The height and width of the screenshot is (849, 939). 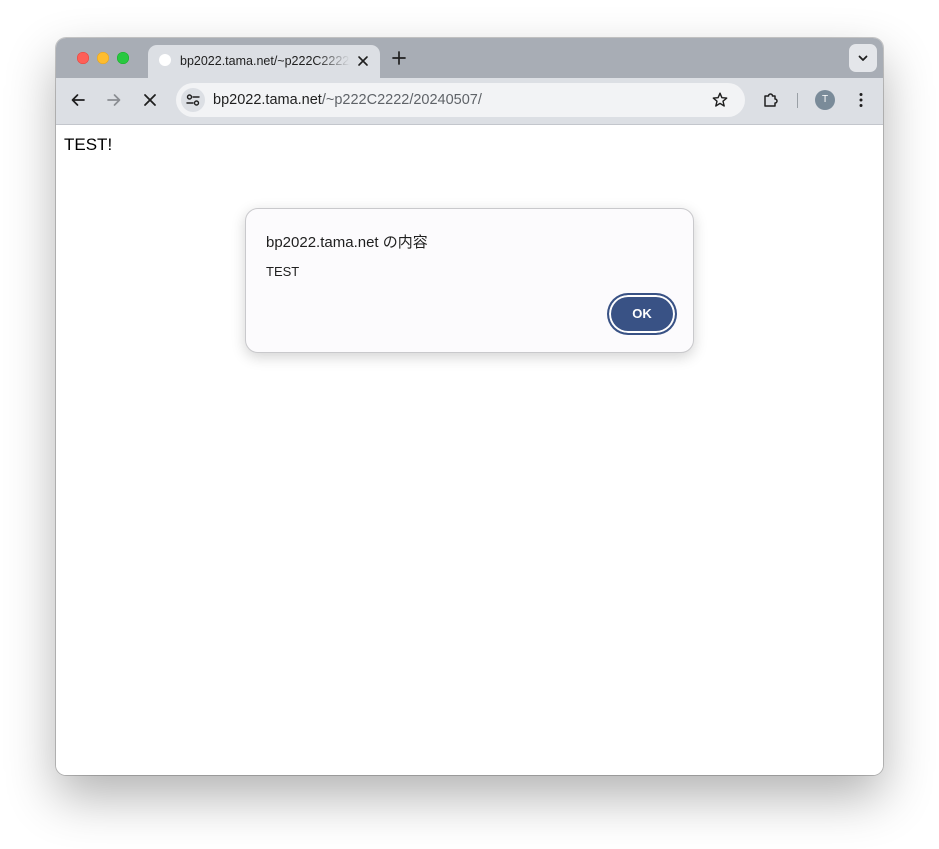 I want to click on new-tab-button, so click(x=399, y=58).